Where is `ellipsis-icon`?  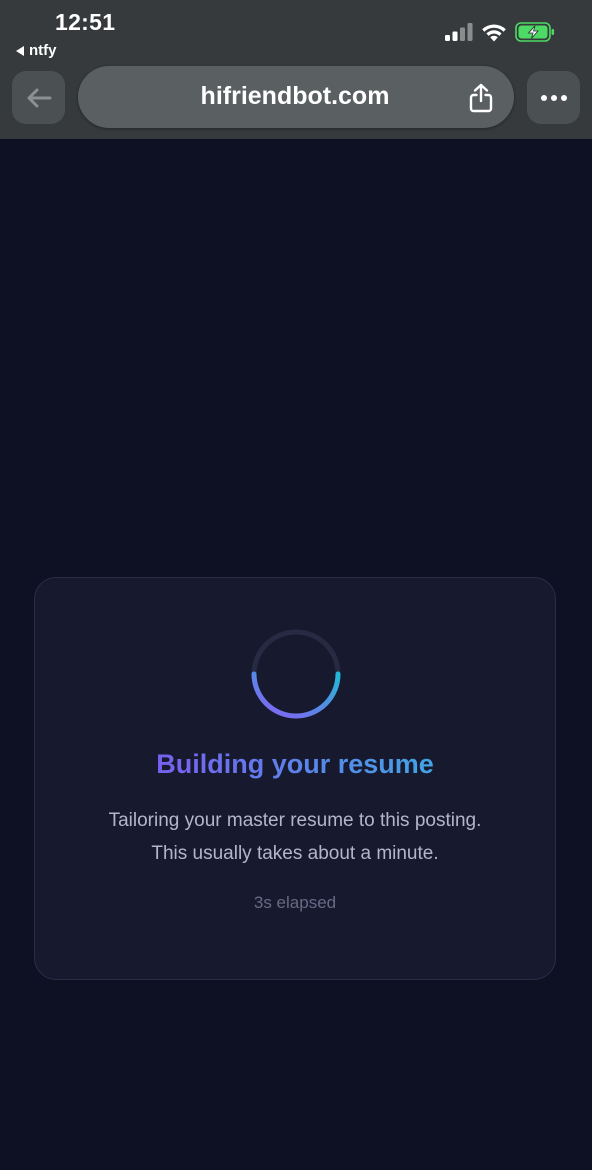
ellipsis-icon is located at coordinates (553, 97).